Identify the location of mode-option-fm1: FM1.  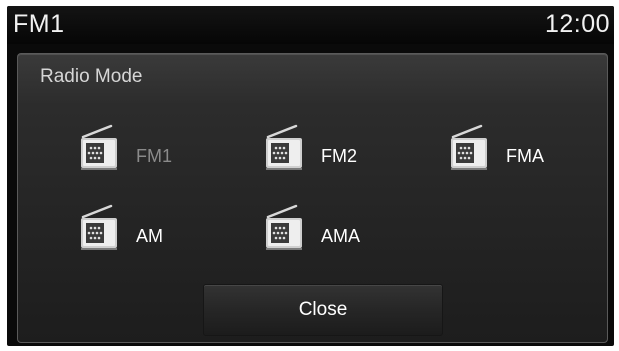
(153, 149).